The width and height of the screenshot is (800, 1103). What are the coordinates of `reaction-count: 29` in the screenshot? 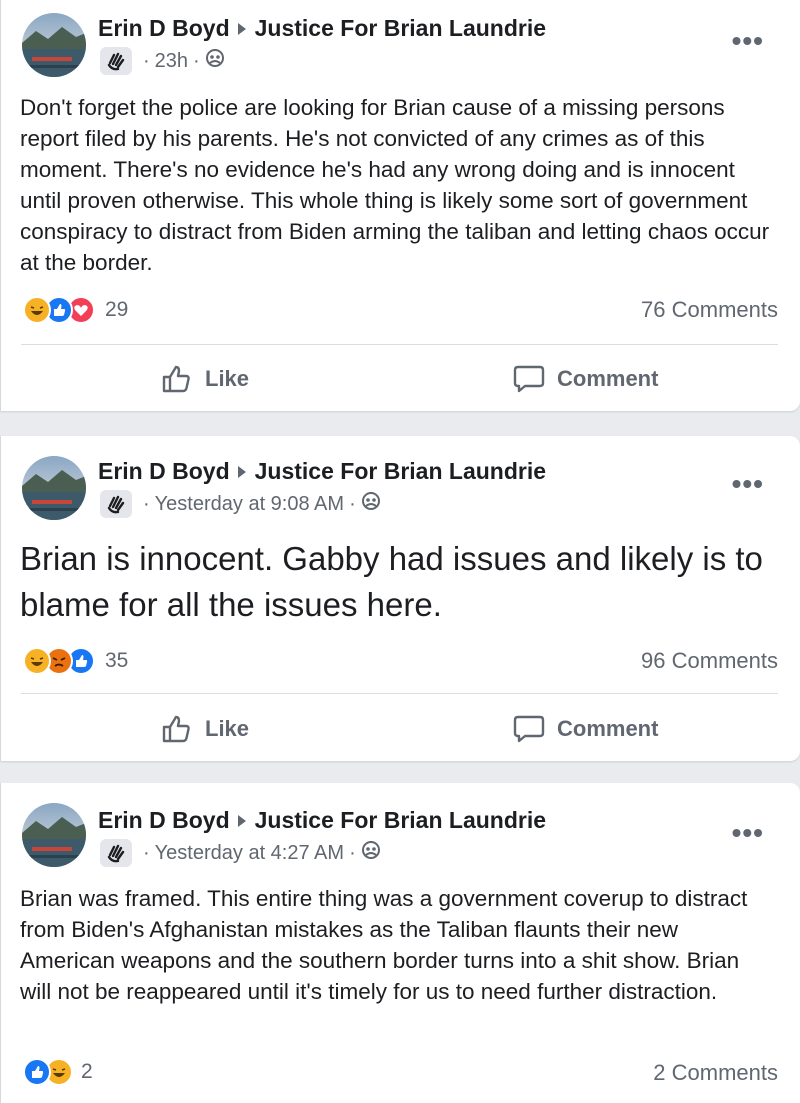 It's located at (117, 309).